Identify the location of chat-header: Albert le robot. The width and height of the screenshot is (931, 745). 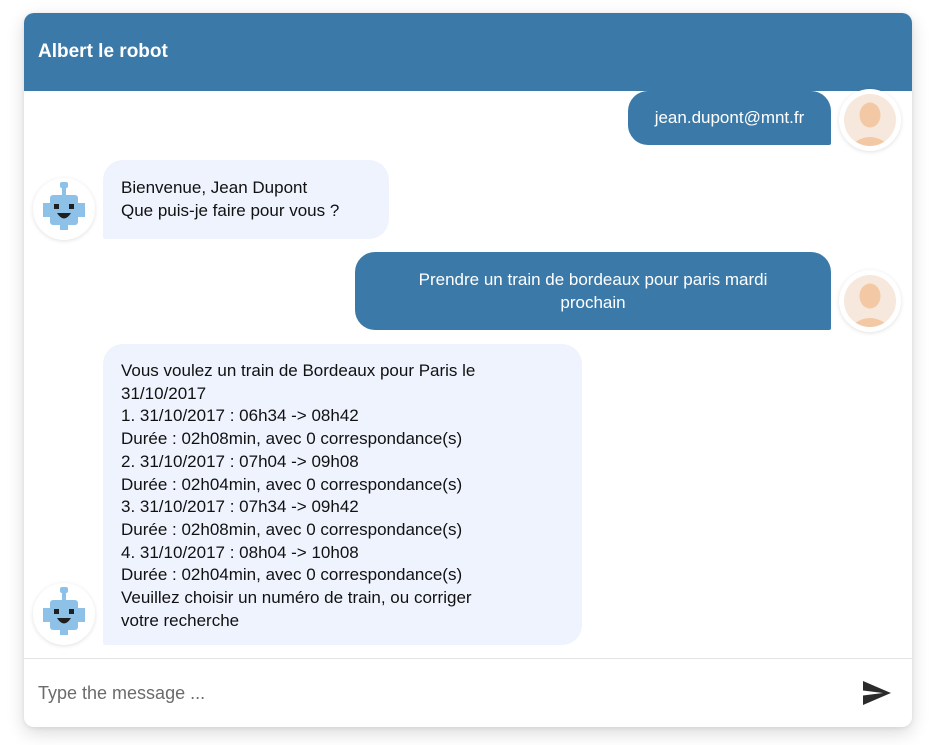
(468, 52).